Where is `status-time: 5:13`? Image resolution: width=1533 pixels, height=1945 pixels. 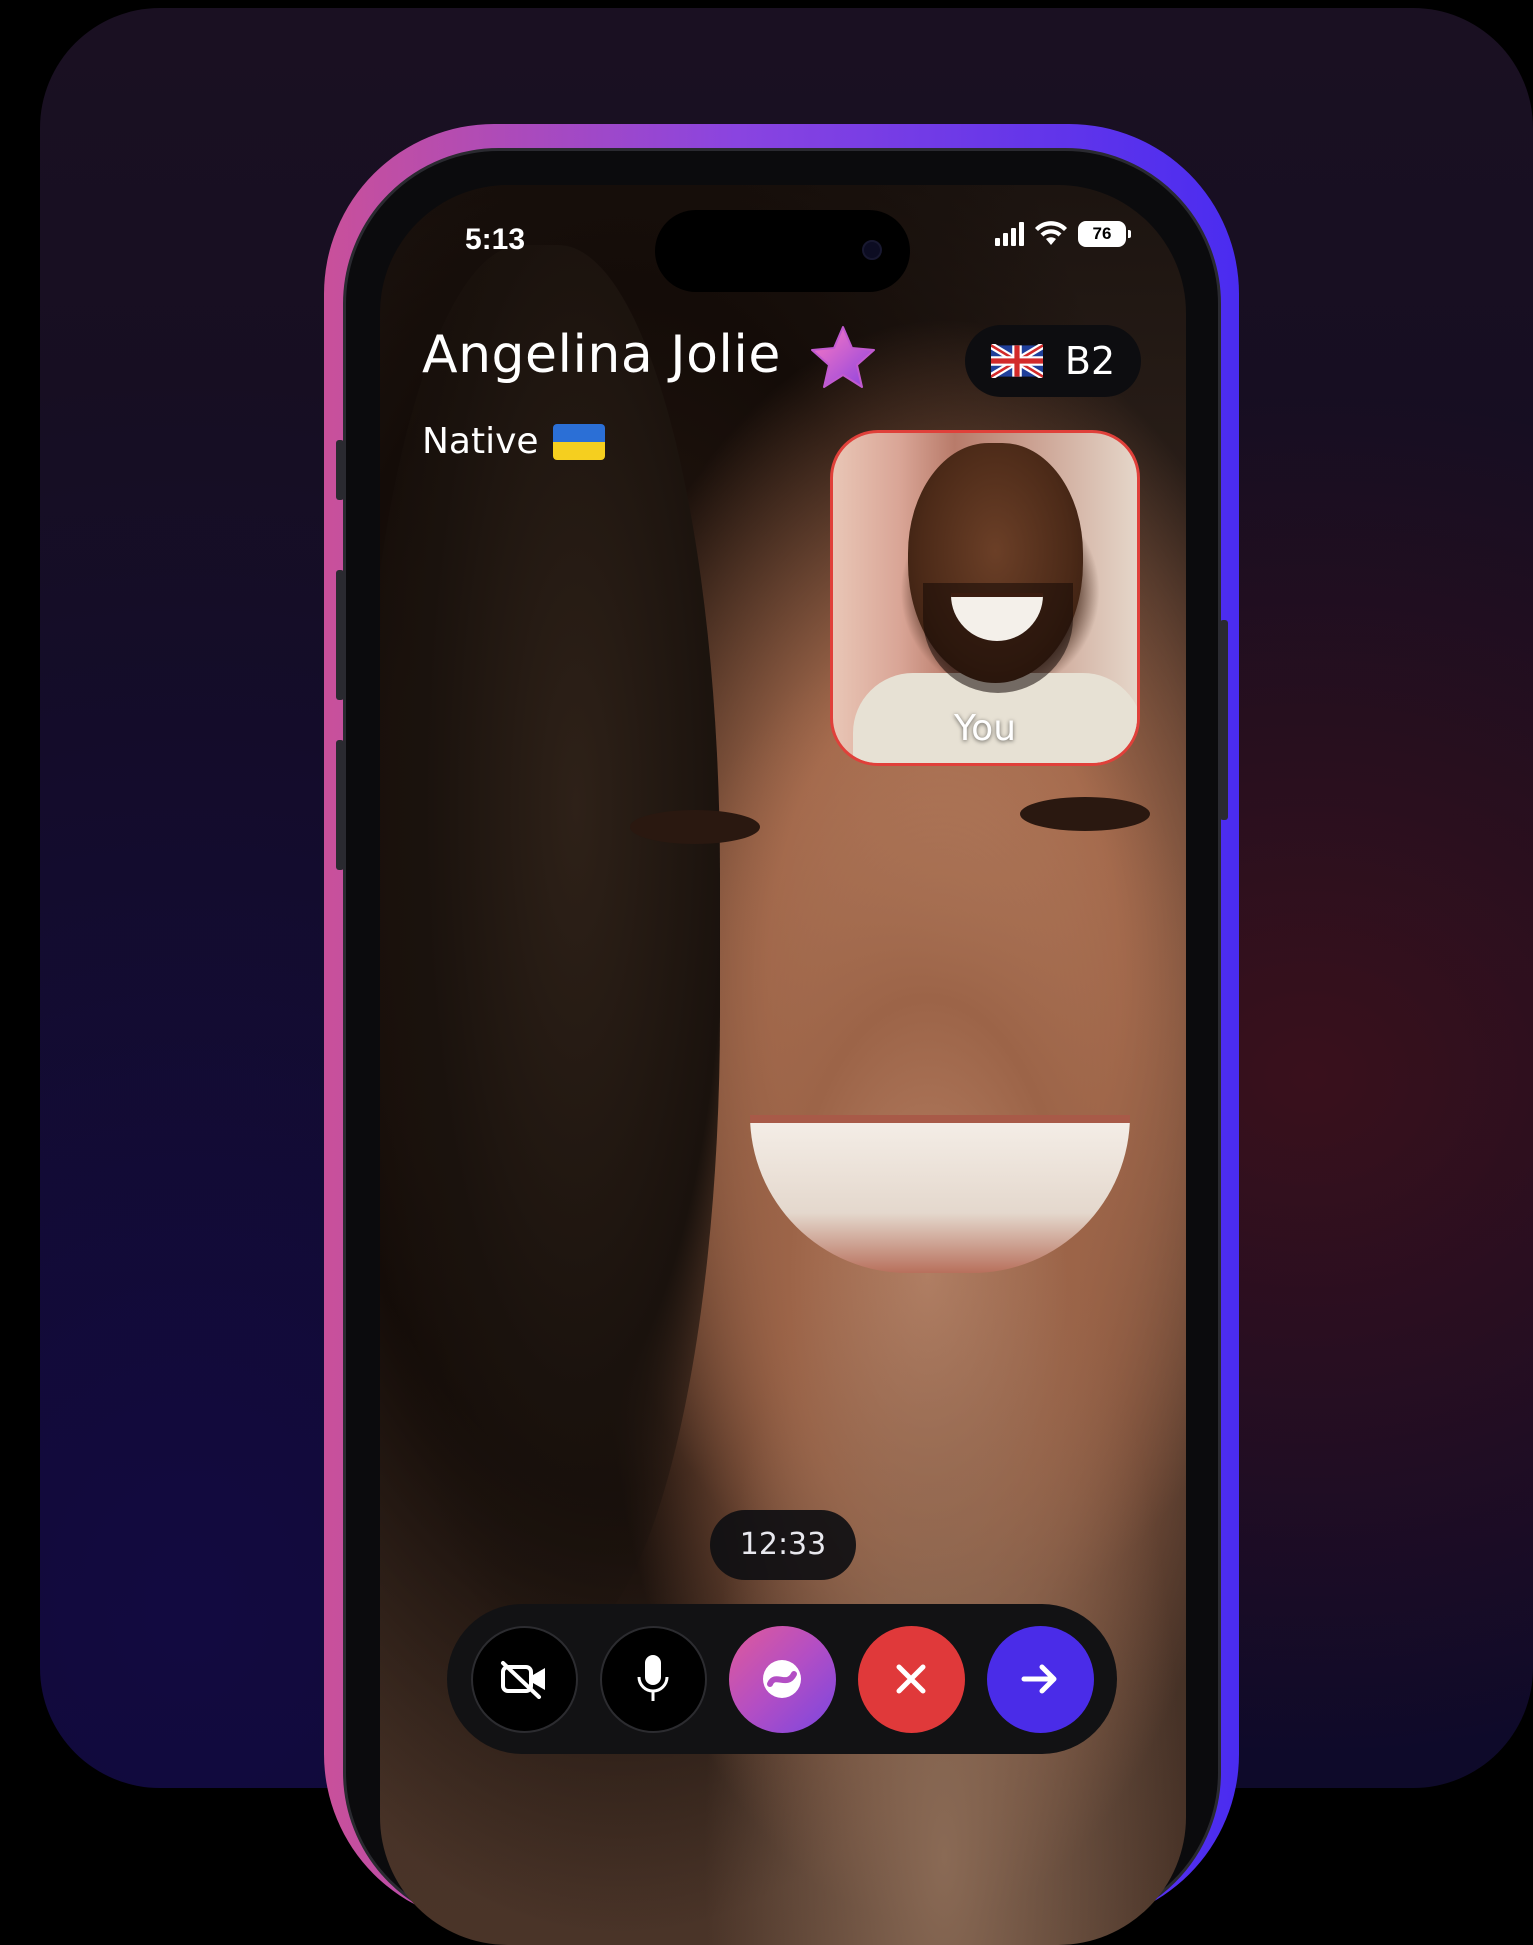 status-time: 5:13 is located at coordinates (495, 239).